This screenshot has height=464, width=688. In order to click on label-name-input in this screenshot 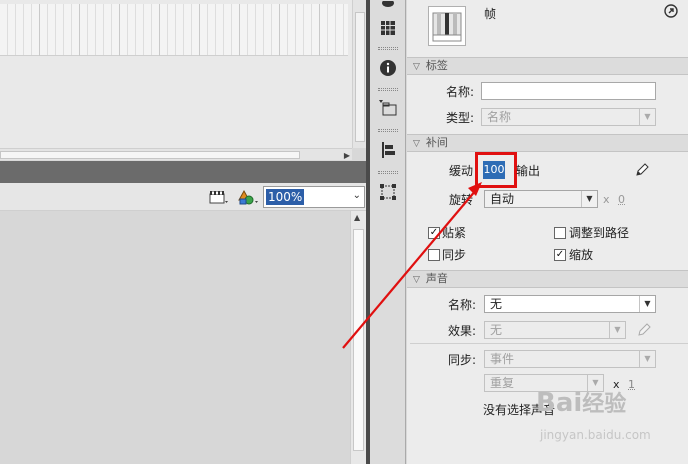, I will do `click(568, 91)`.